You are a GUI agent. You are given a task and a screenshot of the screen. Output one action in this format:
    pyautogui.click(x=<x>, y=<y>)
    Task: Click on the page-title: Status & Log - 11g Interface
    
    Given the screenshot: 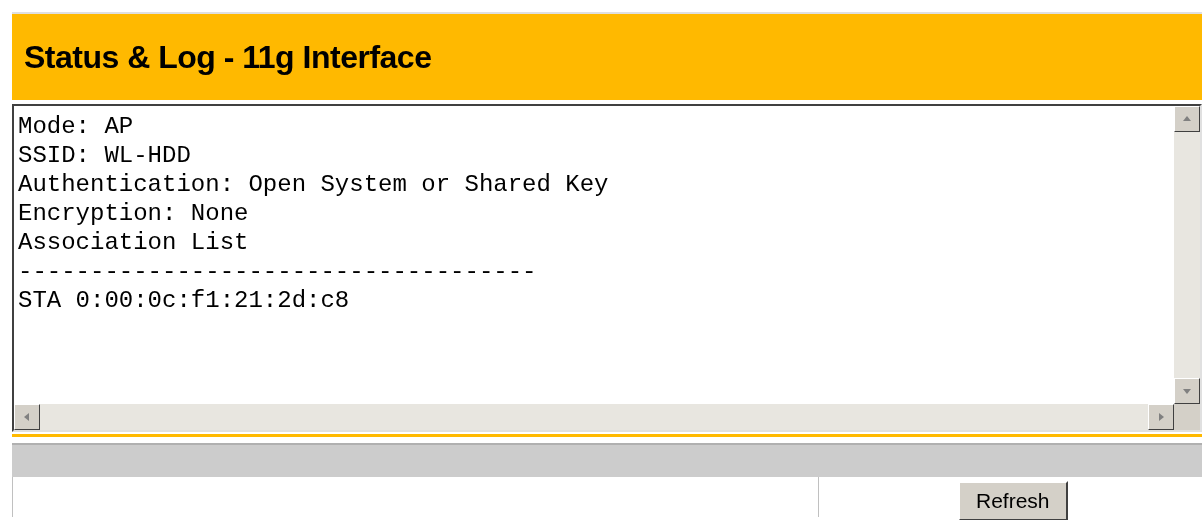 What is the action you would take?
    pyautogui.click(x=228, y=57)
    